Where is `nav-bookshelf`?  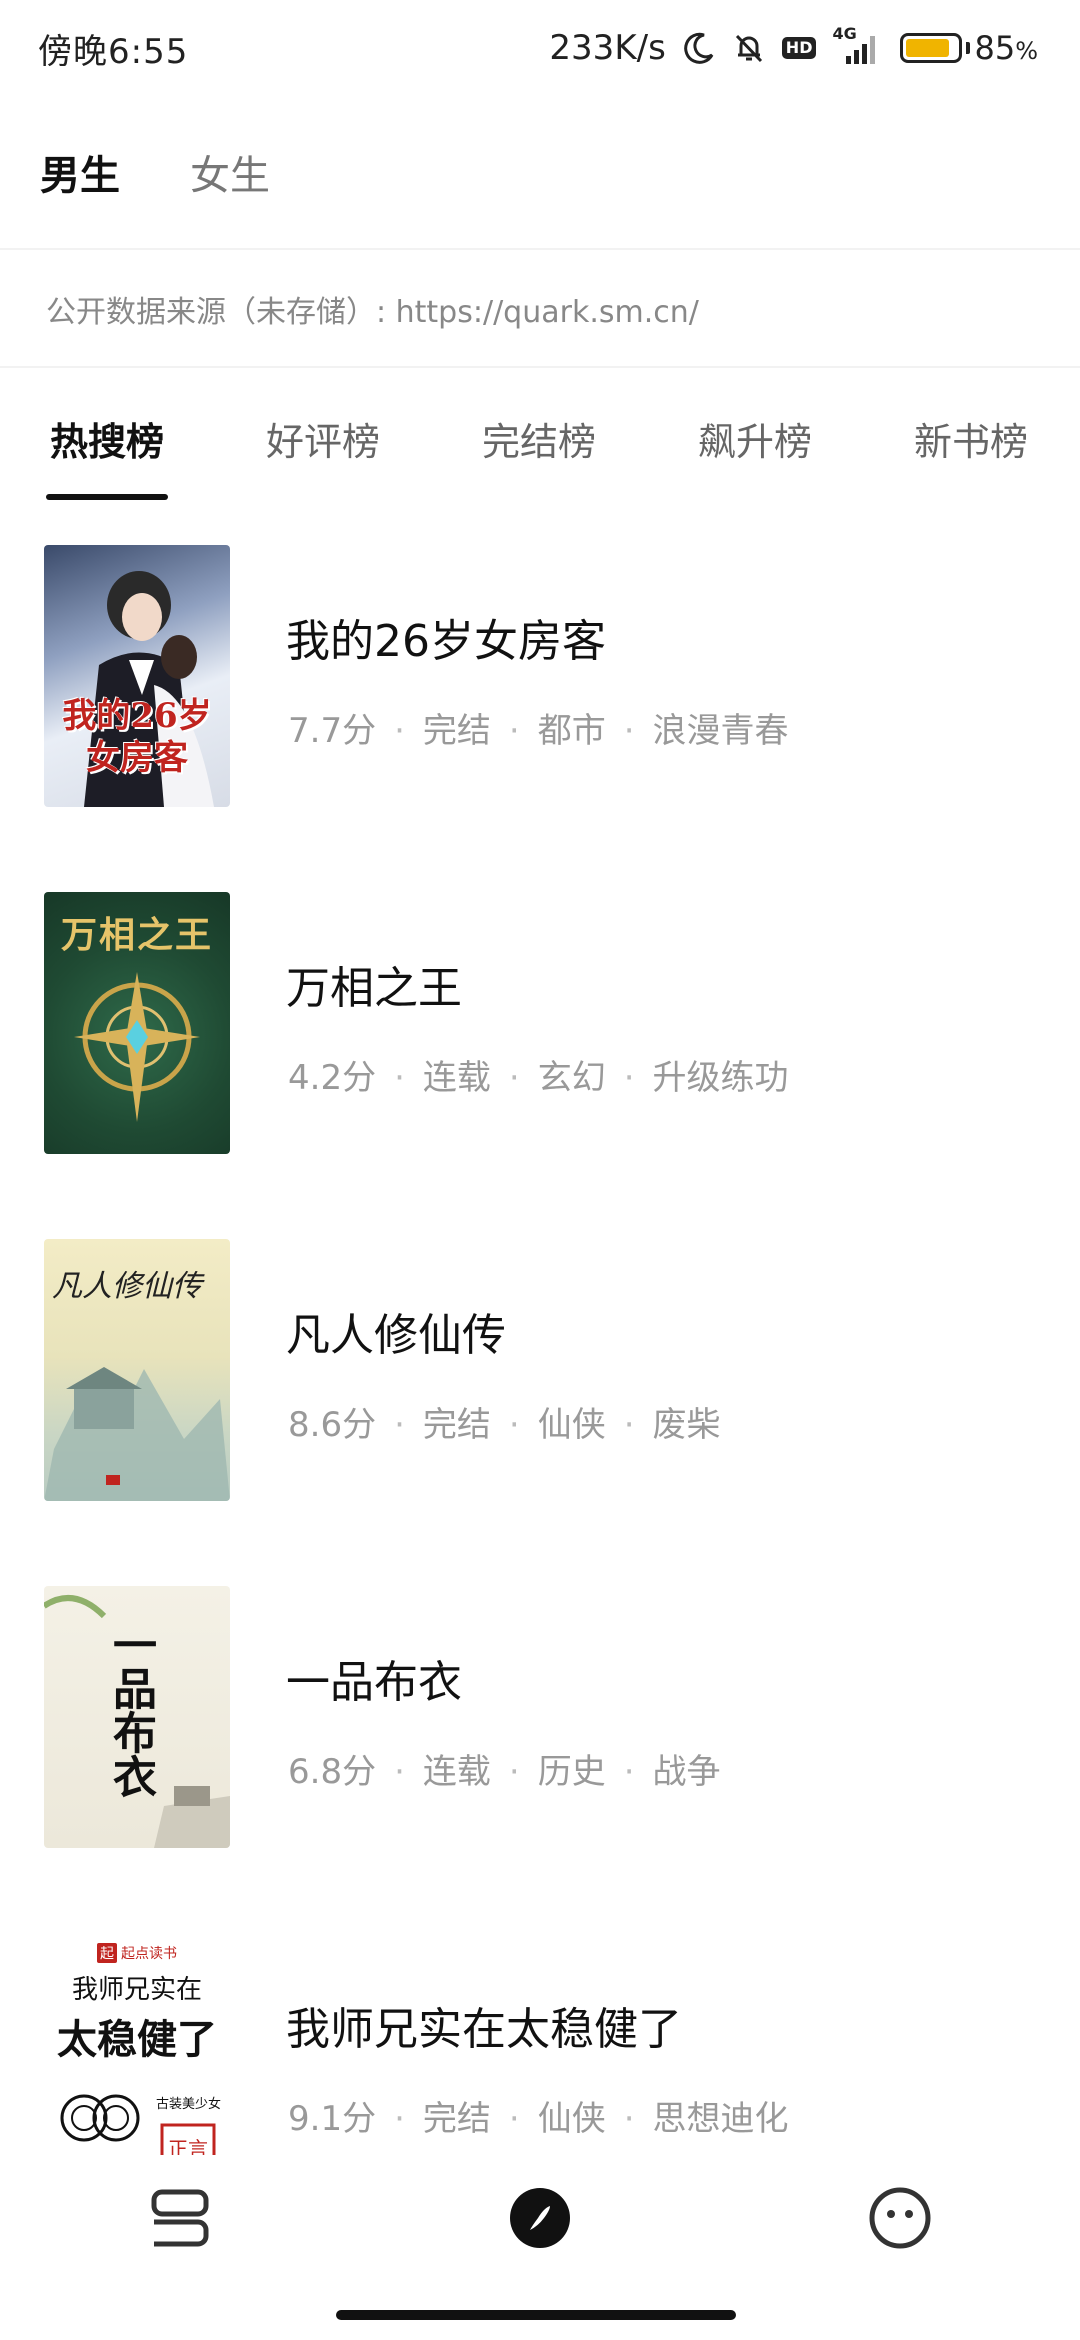 nav-bookshelf is located at coordinates (180, 2220).